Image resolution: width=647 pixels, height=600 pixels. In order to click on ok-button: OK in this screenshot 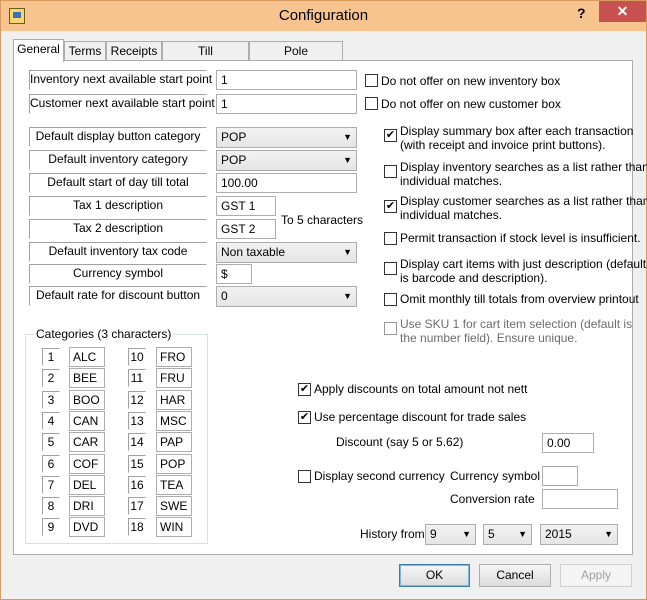, I will do `click(434, 575)`.